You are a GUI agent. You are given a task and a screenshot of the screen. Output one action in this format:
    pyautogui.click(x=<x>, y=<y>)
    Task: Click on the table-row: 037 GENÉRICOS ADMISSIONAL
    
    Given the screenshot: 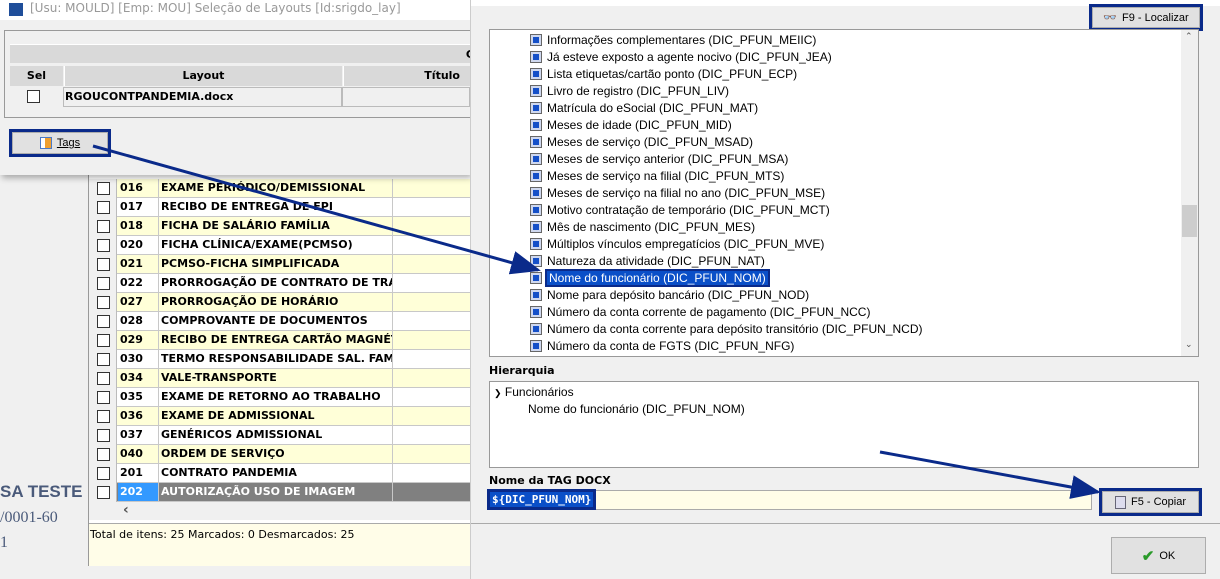 What is the action you would take?
    pyautogui.click(x=280, y=435)
    